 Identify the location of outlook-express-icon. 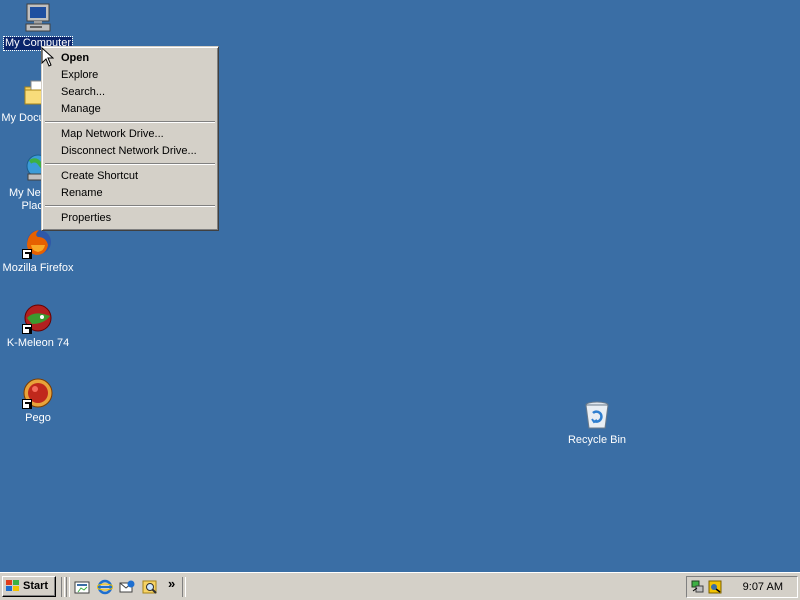
(127, 587).